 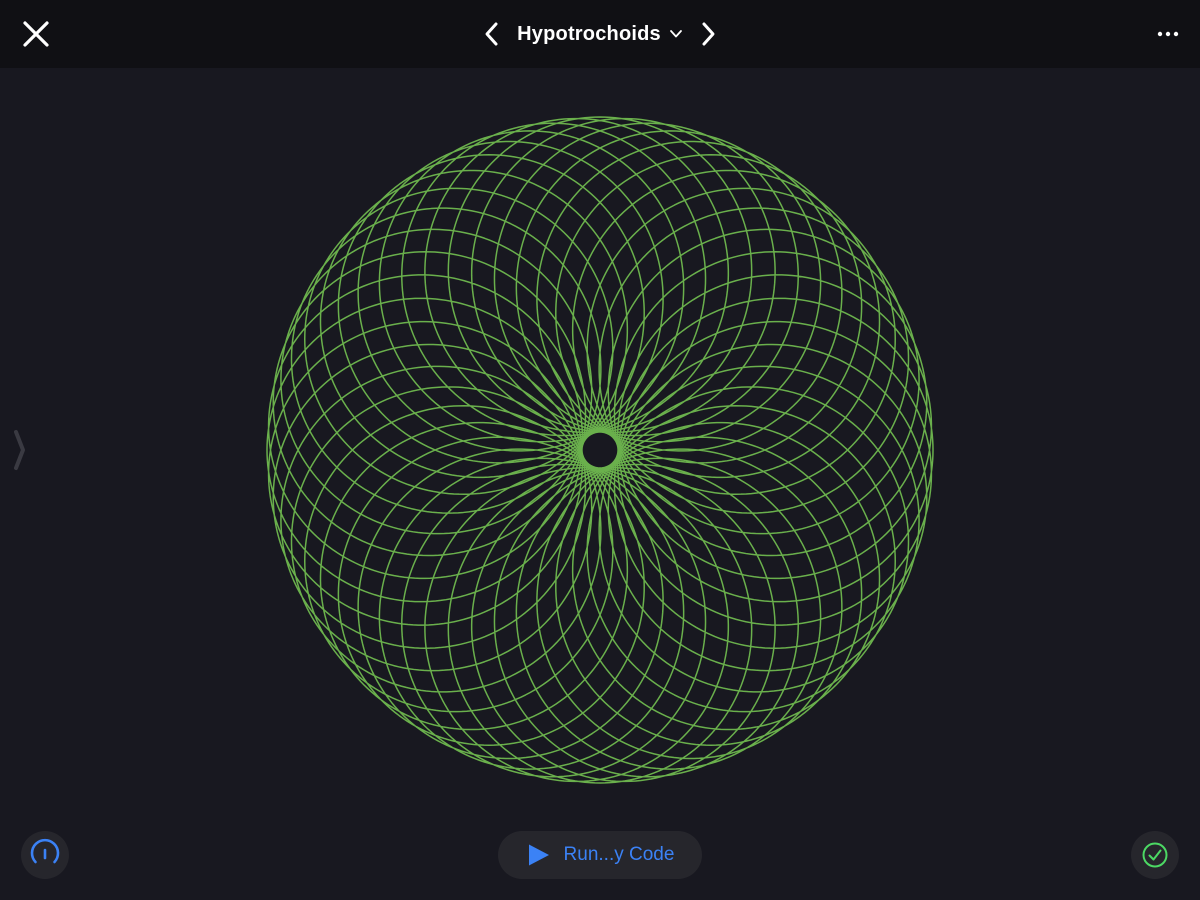 I want to click on more-options-button, so click(x=1168, y=34).